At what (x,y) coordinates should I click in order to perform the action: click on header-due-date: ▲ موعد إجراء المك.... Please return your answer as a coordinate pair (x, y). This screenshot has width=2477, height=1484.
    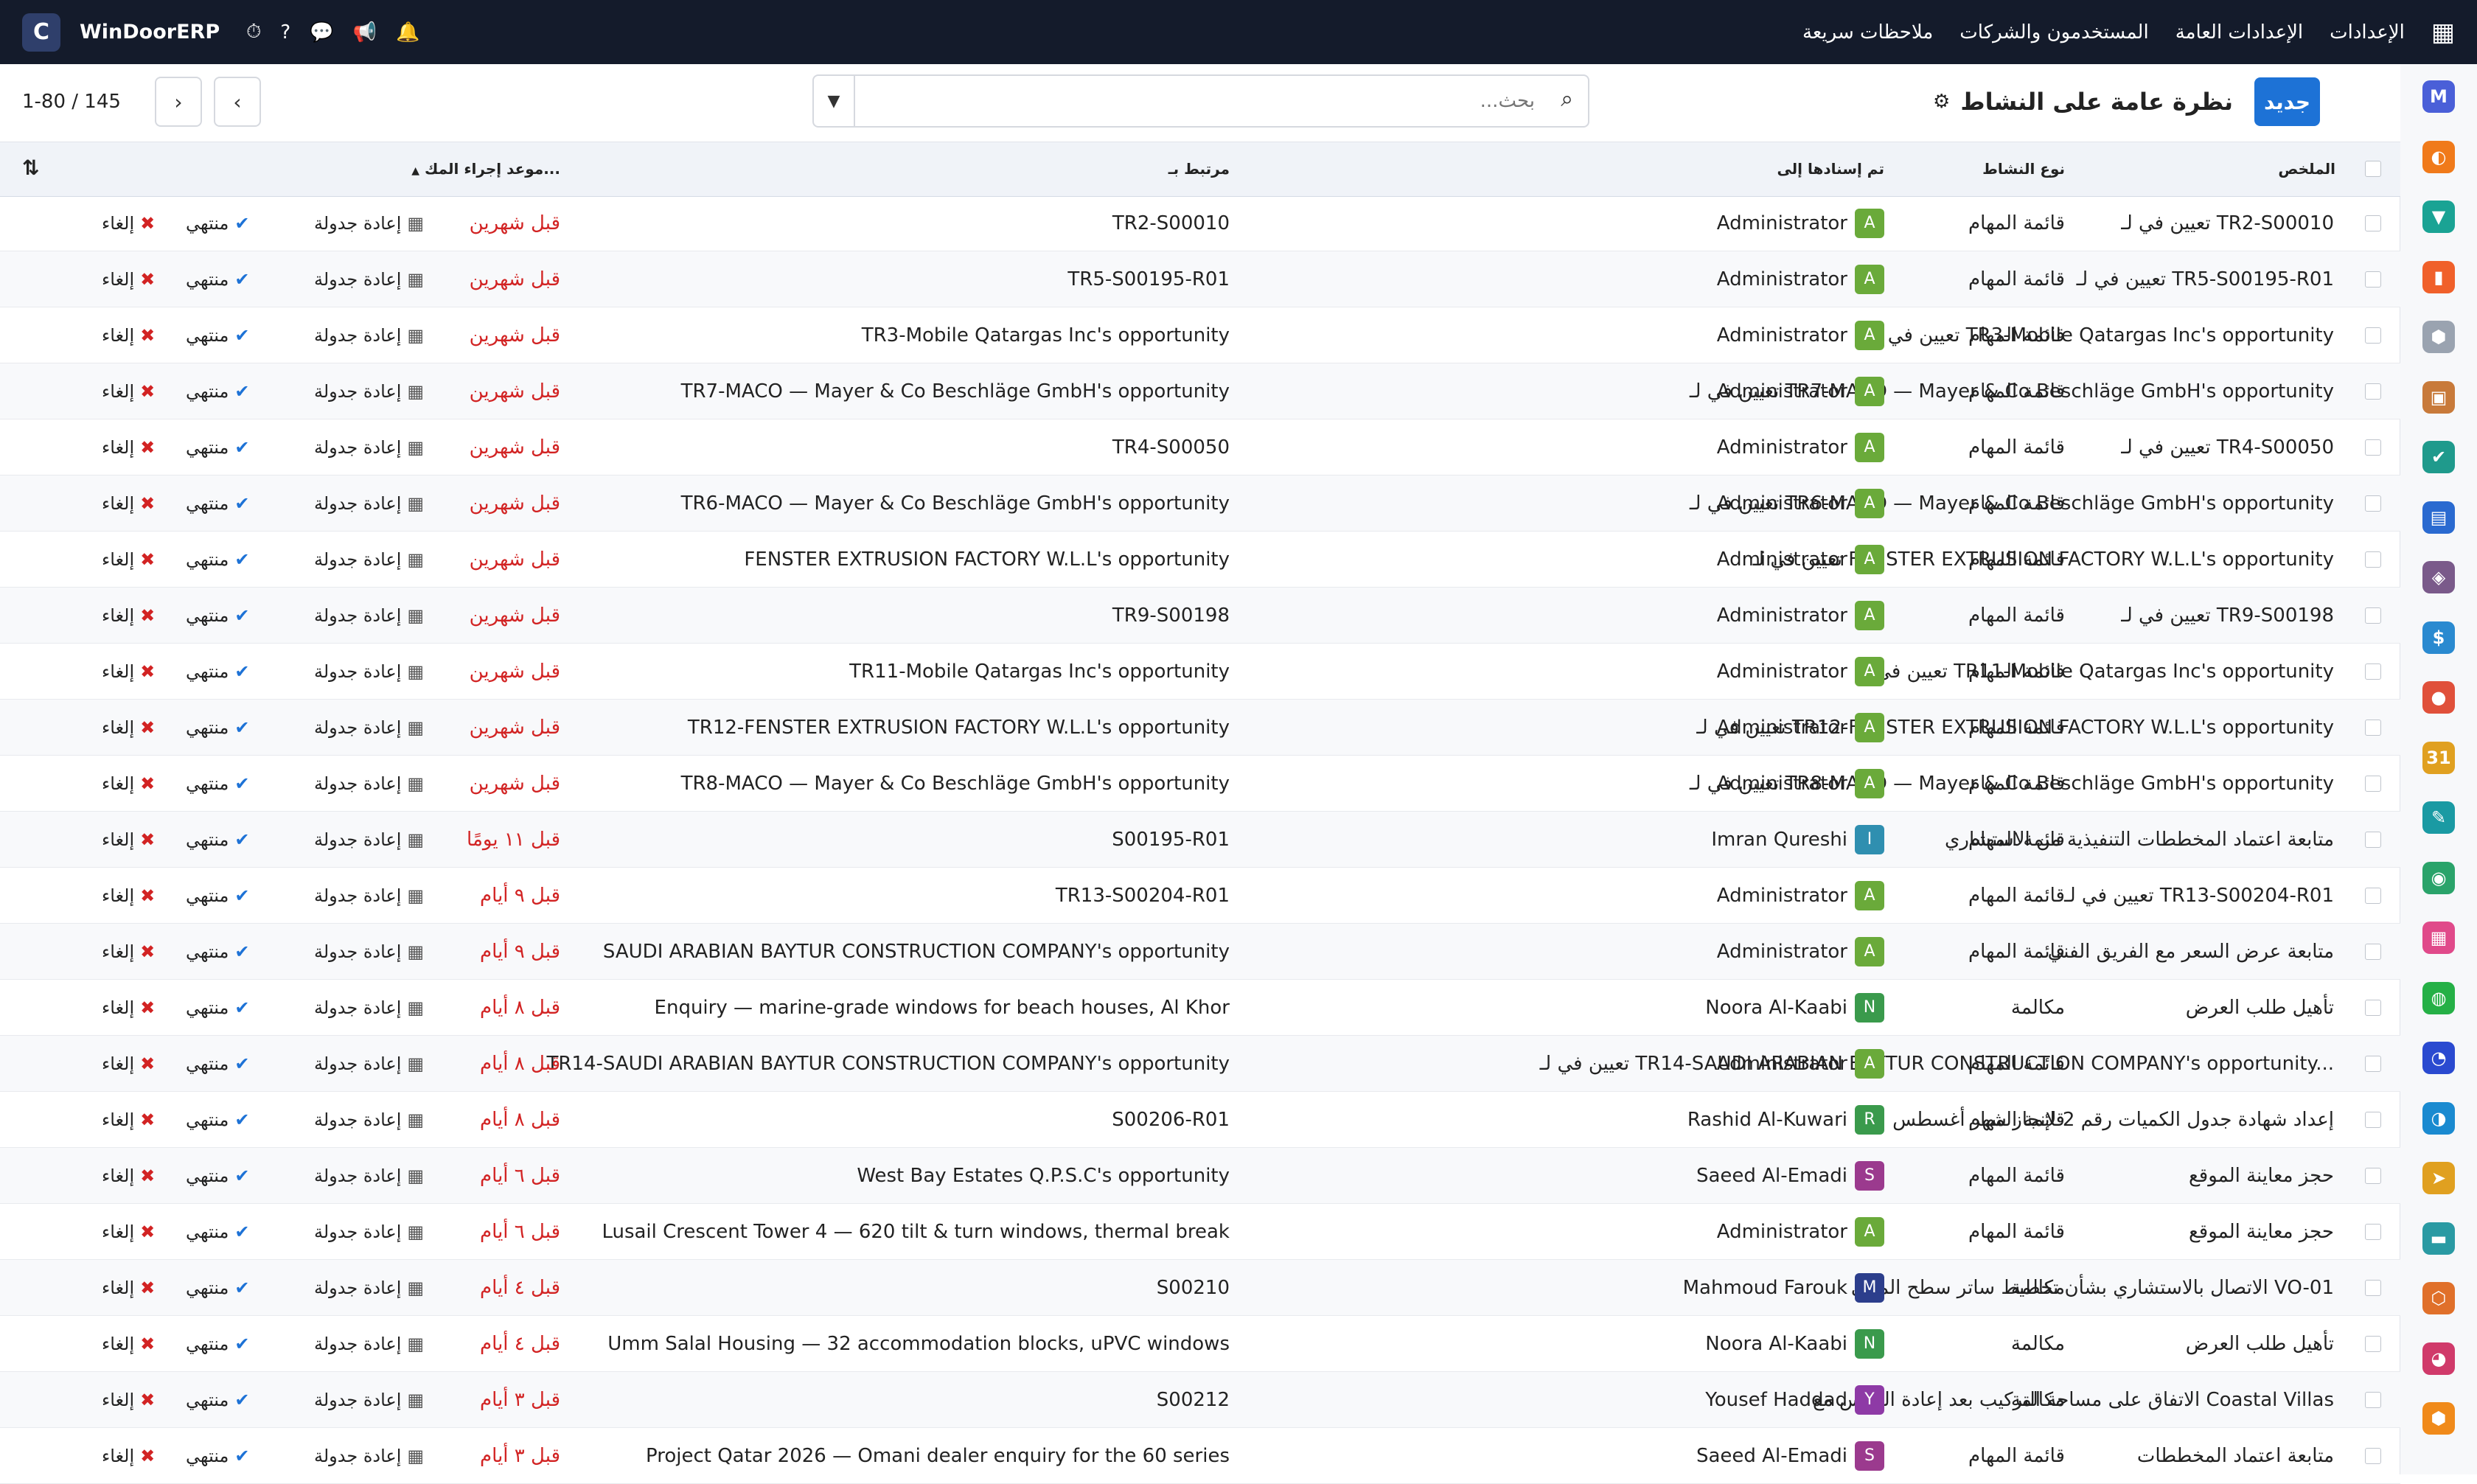
    Looking at the image, I should click on (485, 169).